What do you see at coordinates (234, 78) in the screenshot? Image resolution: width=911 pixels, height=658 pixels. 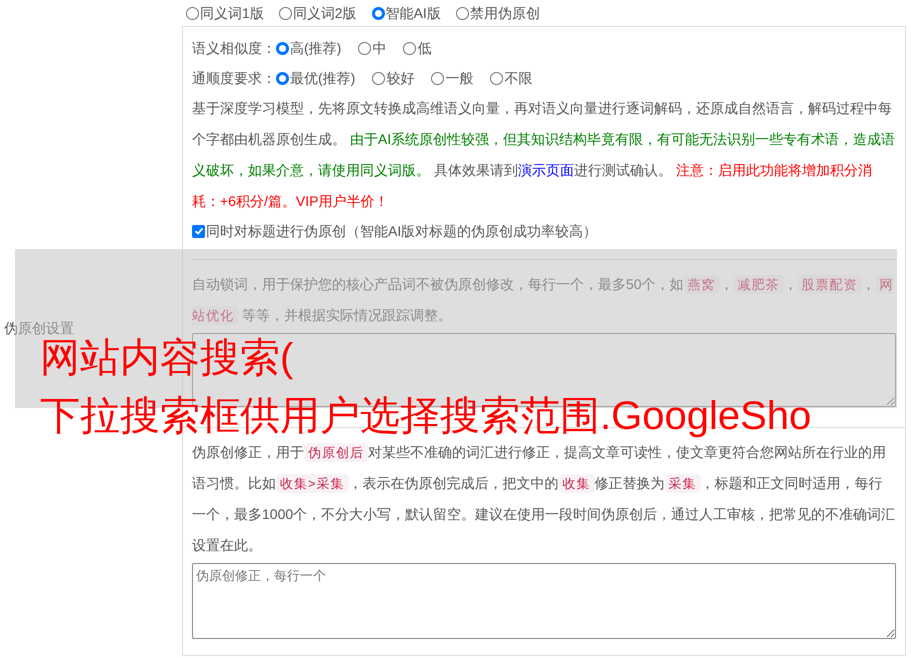 I see `setting-label: 通顺度要求：` at bounding box center [234, 78].